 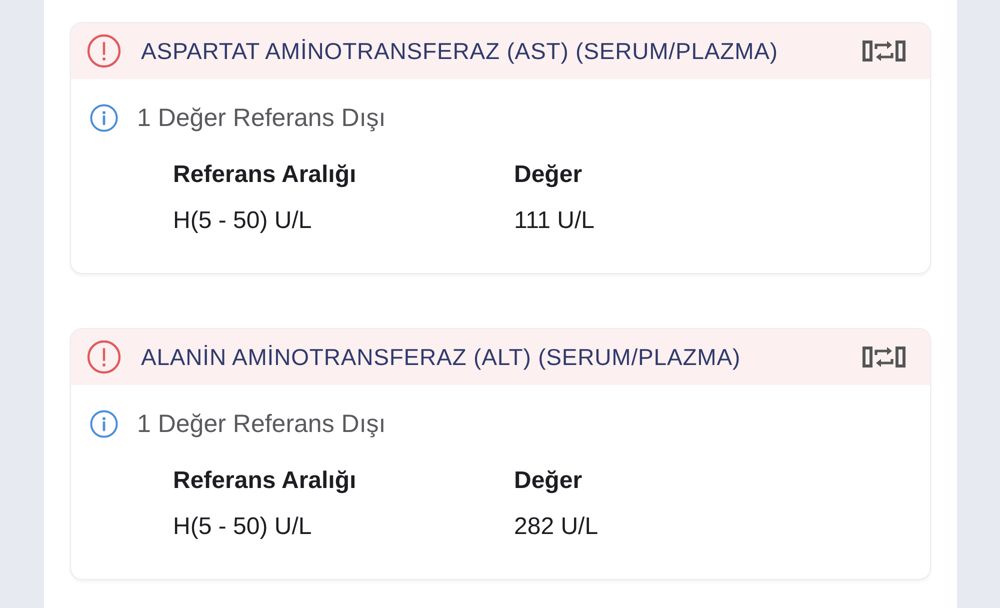 I want to click on test-title: ALANİN AMİNOTRANSFERAZ (ALT) (SERUM/PLAZMA), so click(x=441, y=357).